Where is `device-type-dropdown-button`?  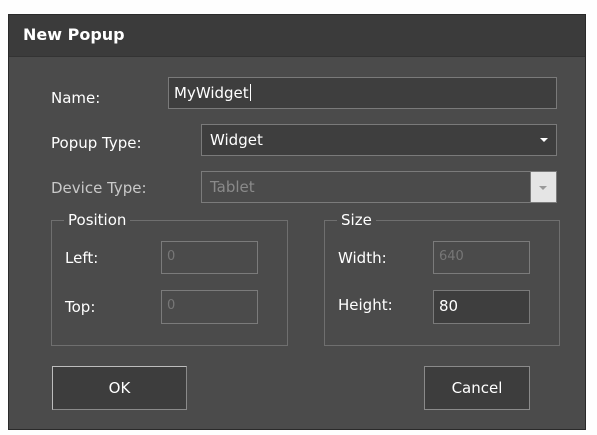 device-type-dropdown-button is located at coordinates (543, 187).